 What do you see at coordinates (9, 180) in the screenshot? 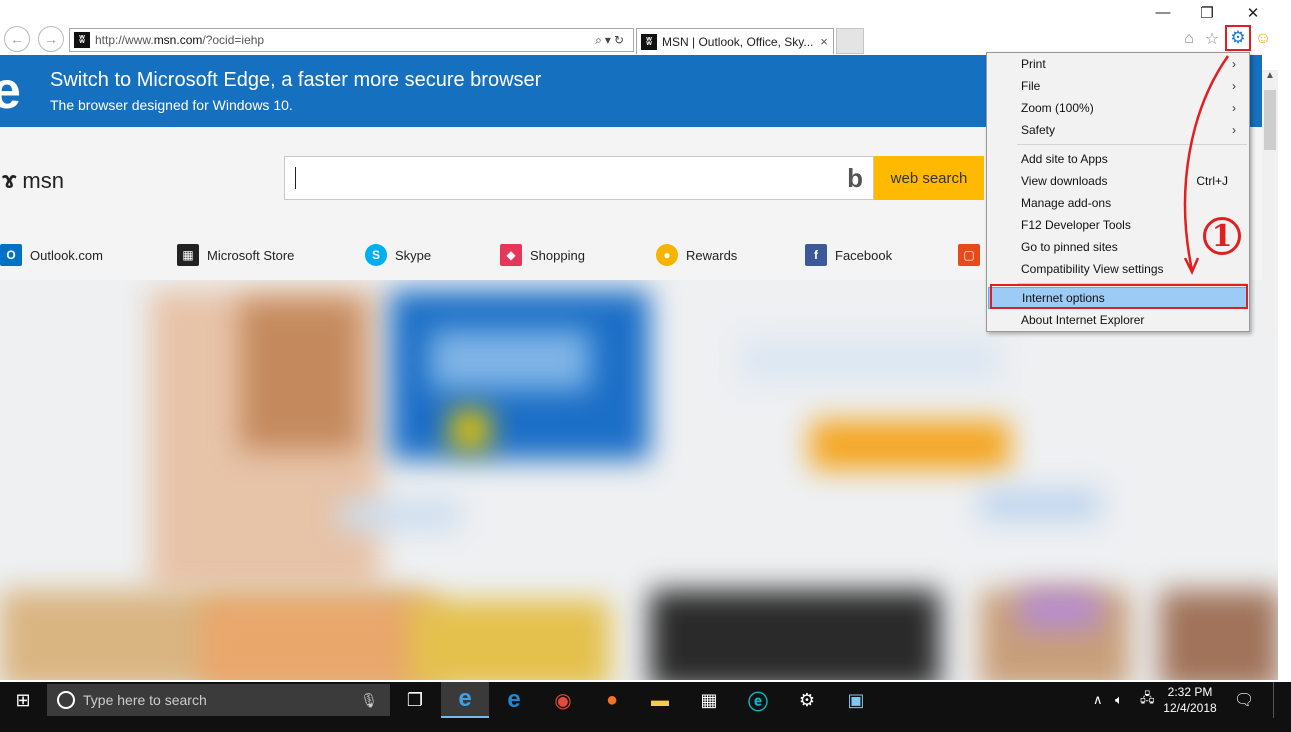
I see `msn-butterfly-icon: ɤ` at bounding box center [9, 180].